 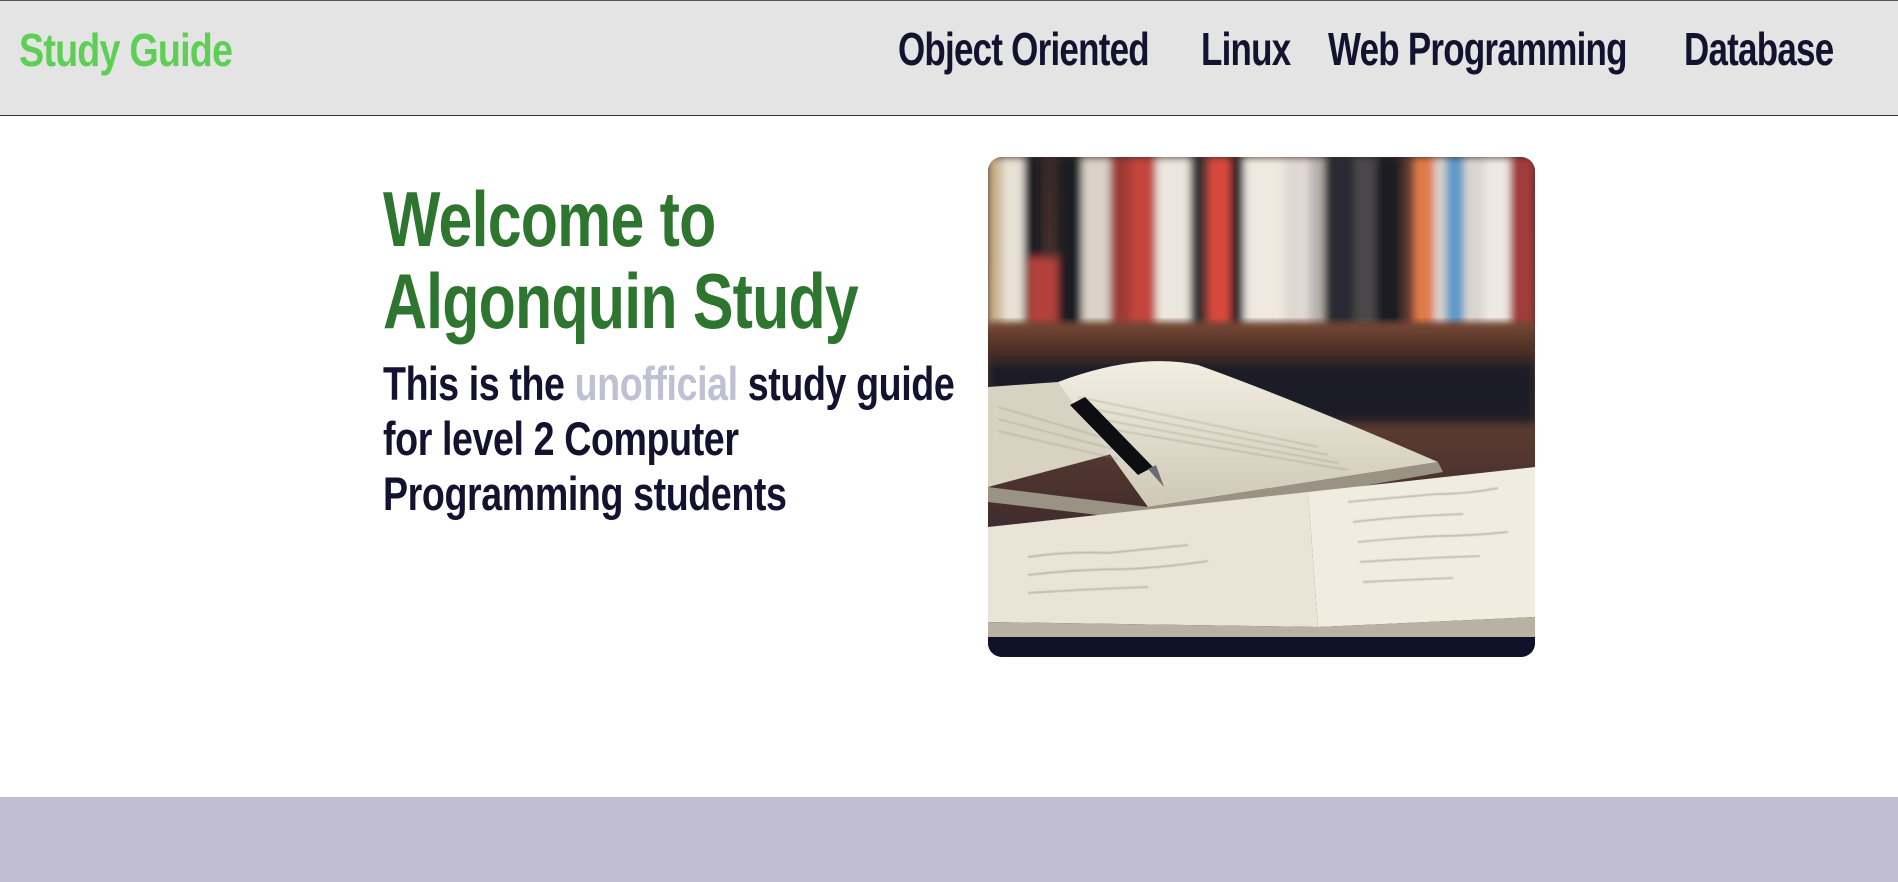 I want to click on hero-title-line-1: Welcome to, so click(x=549, y=219).